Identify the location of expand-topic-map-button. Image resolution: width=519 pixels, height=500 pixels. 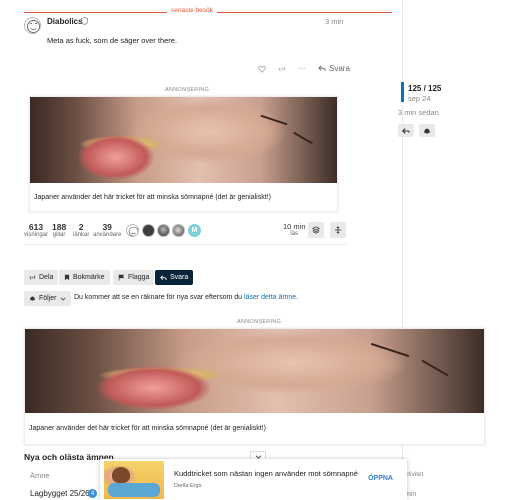
(338, 230).